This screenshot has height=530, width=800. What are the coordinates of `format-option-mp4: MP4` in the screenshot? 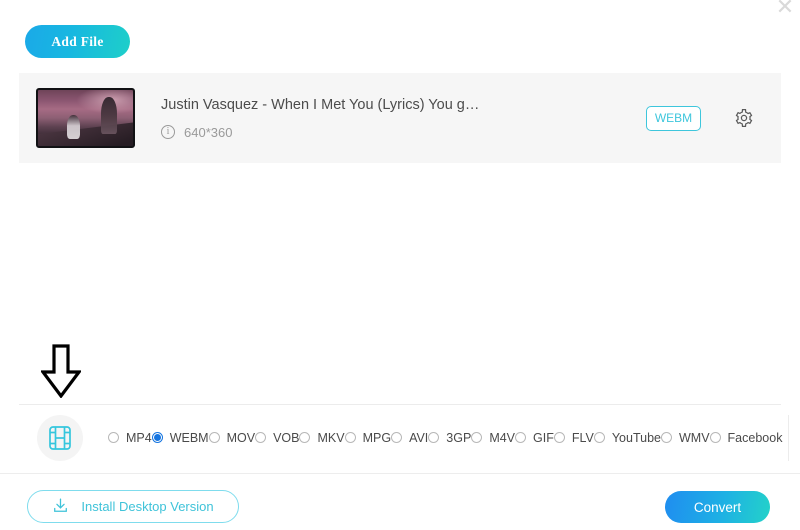 It's located at (130, 438).